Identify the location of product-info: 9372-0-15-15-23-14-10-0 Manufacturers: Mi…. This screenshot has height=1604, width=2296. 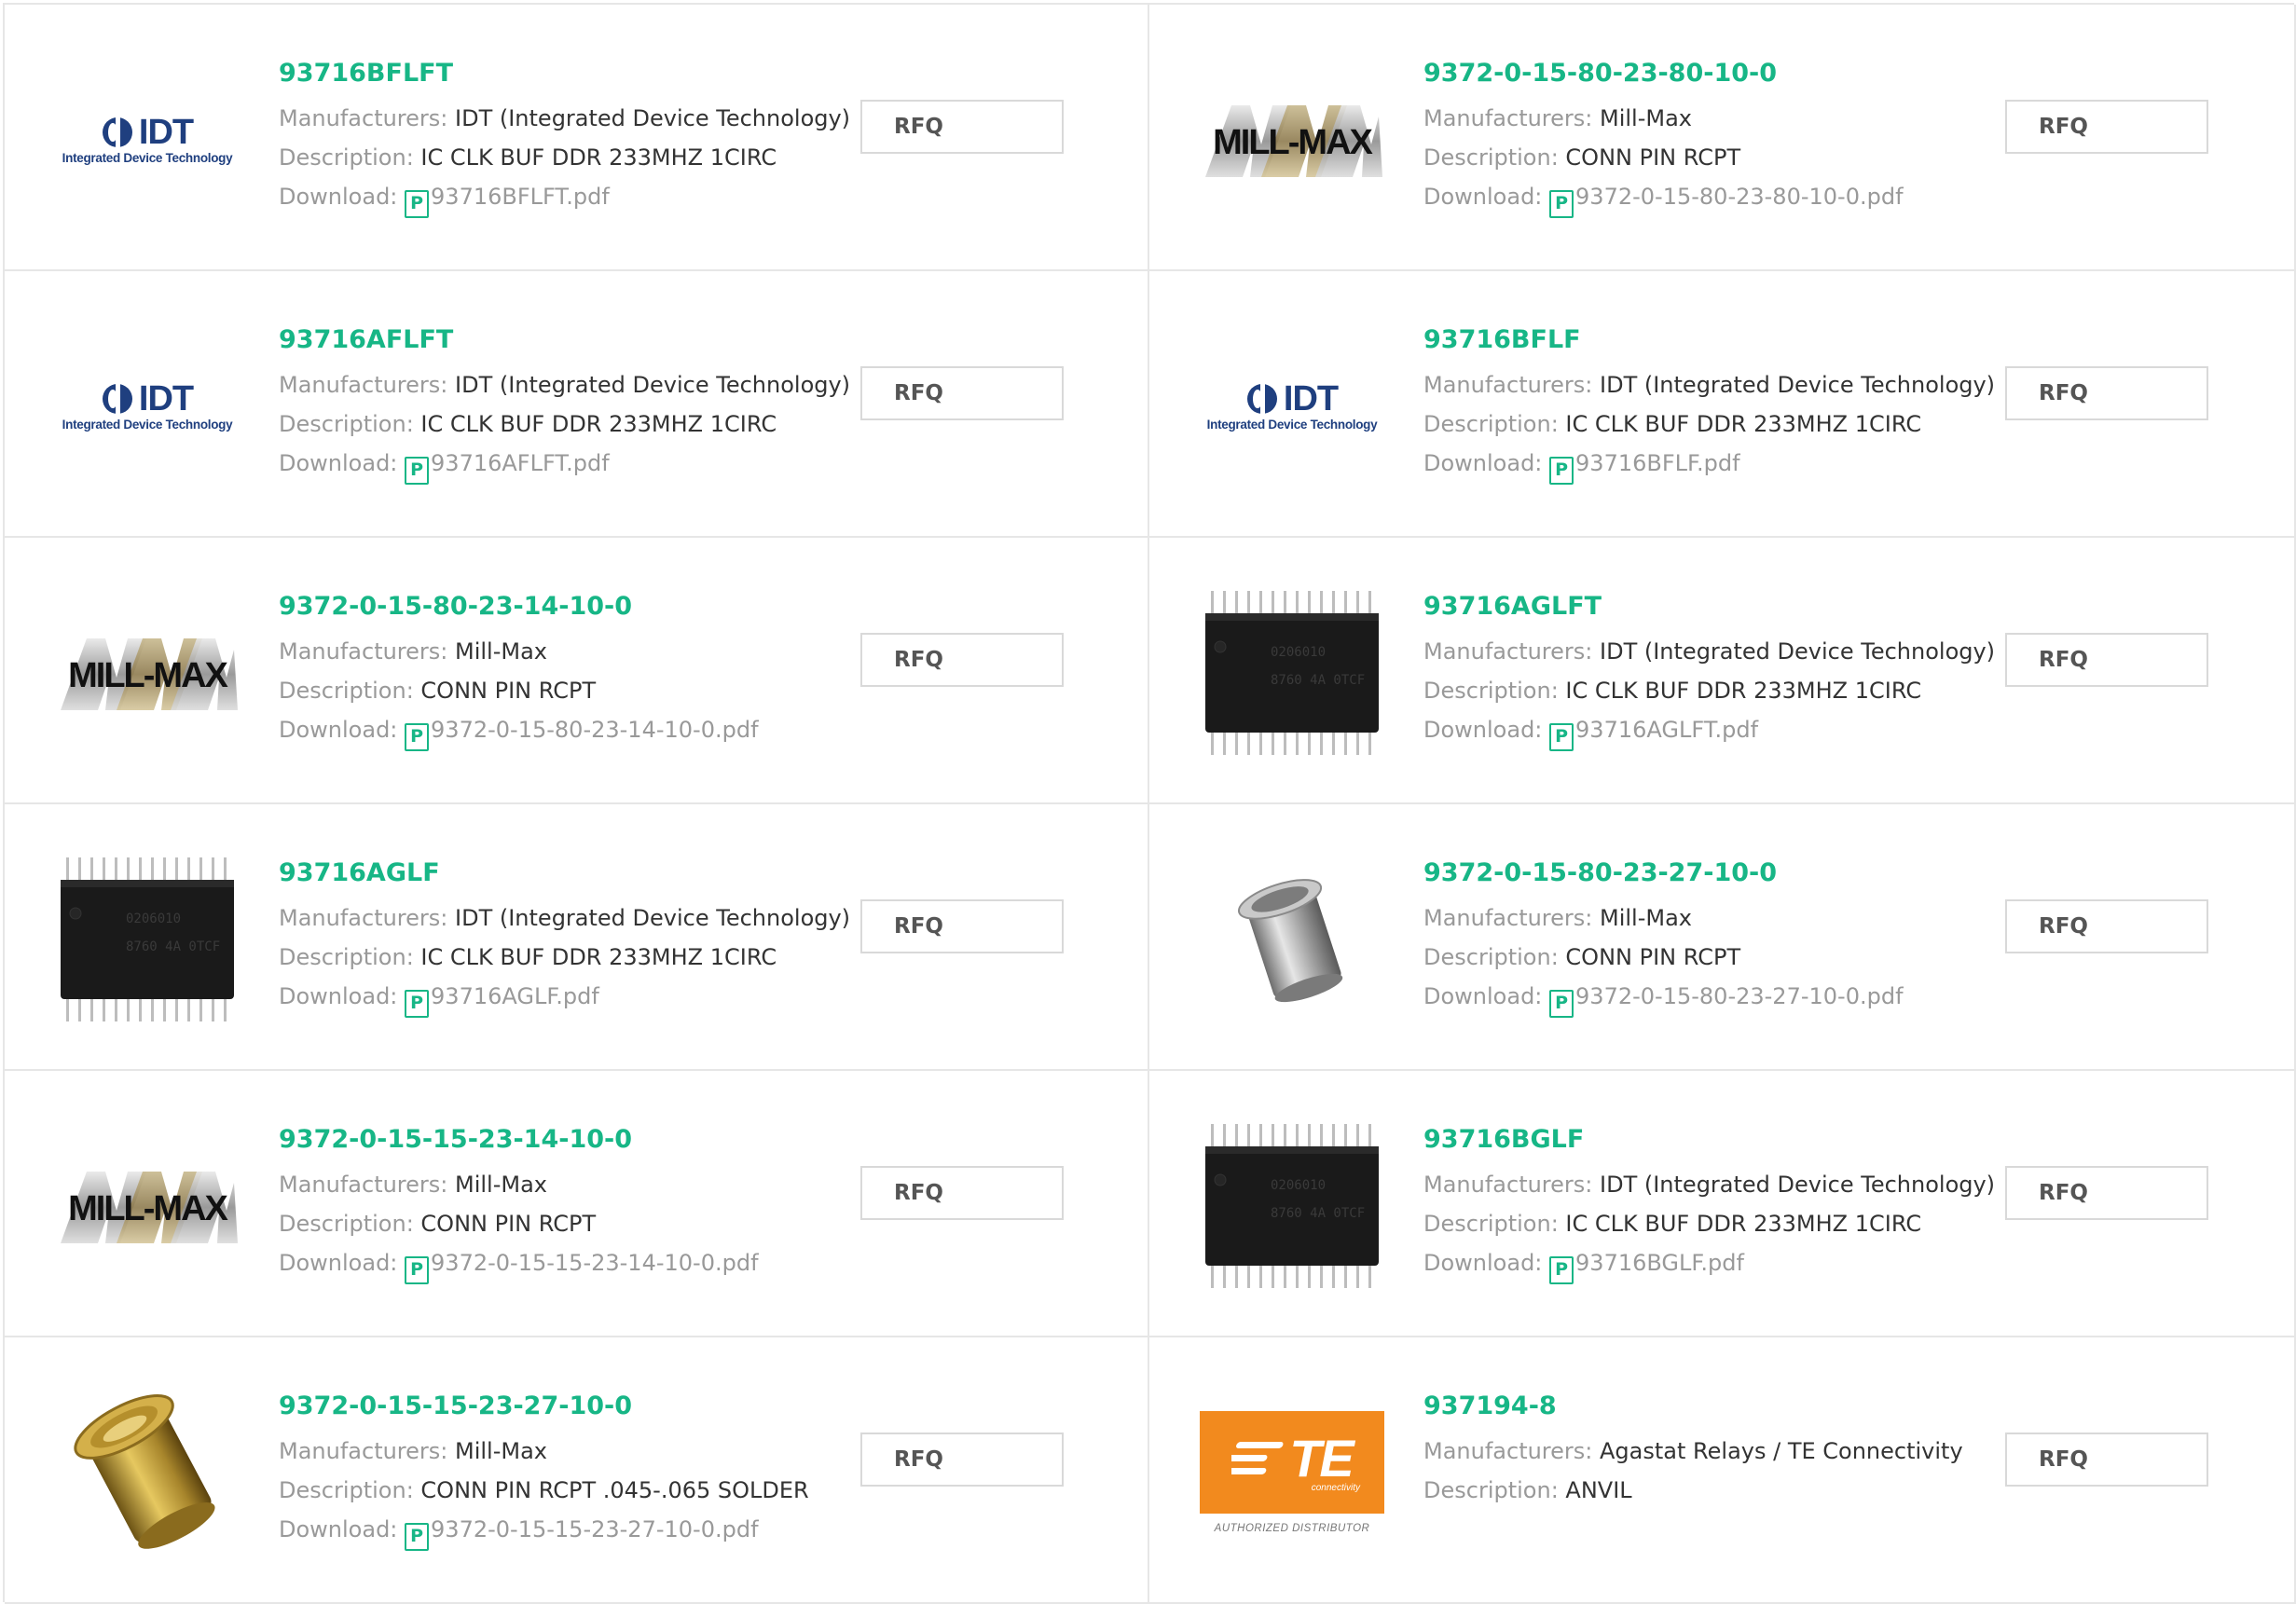
(577, 1204).